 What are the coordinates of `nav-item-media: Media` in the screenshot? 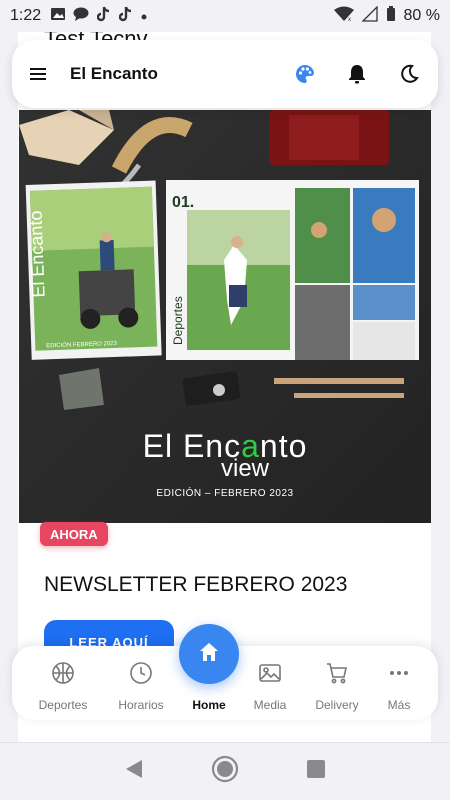 It's located at (270, 683).